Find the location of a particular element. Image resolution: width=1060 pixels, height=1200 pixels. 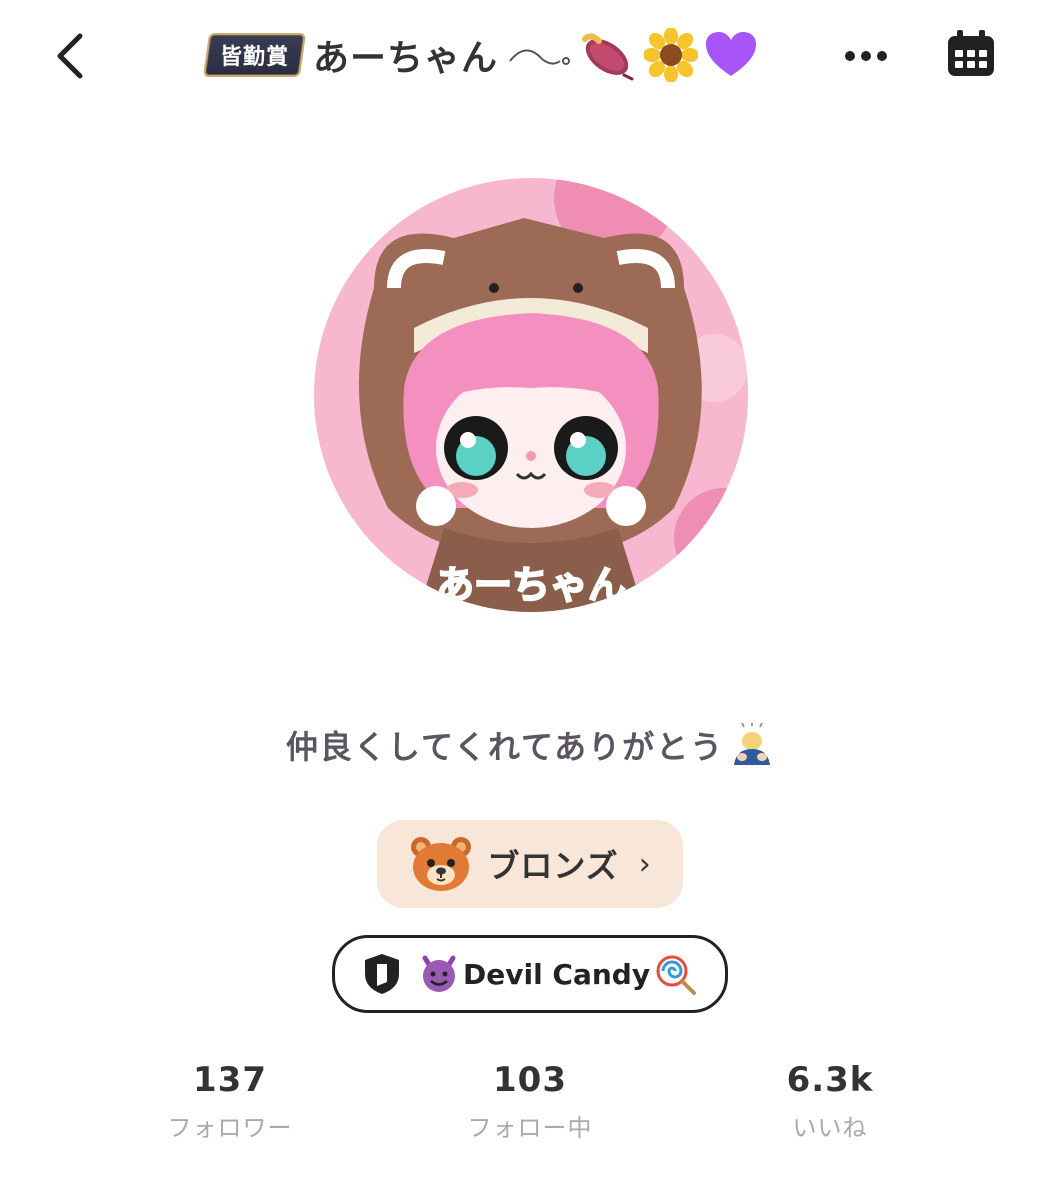

name-decorations is located at coordinates (633, 55).